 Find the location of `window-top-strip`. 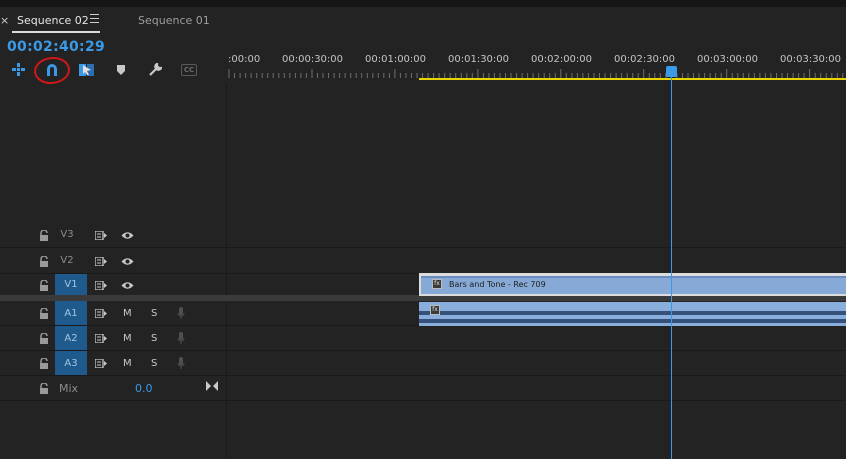

window-top-strip is located at coordinates (423, 3).